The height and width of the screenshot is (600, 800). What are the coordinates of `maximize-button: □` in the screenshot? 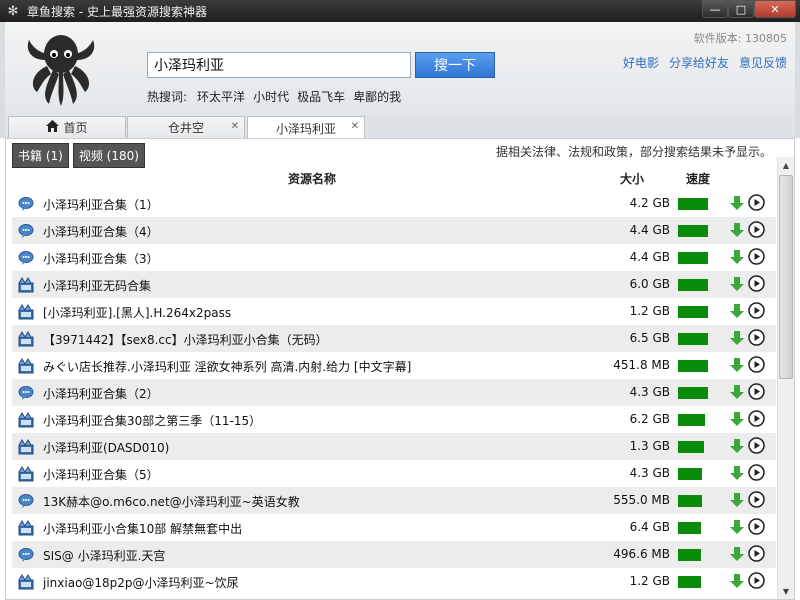 It's located at (741, 9).